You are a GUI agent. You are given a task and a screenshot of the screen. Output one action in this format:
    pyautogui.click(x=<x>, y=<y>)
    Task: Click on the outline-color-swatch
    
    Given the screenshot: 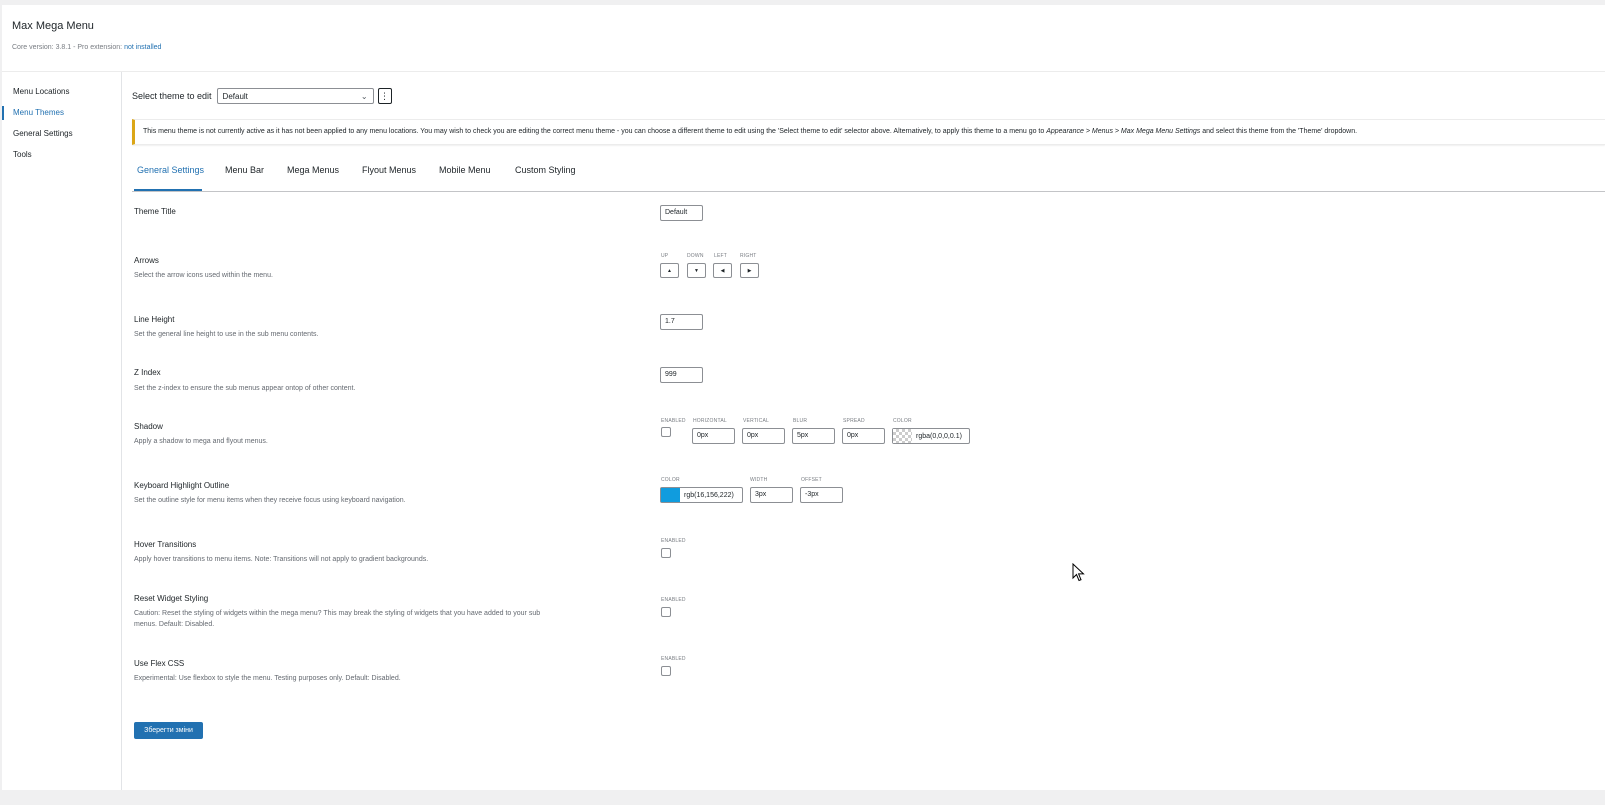 What is the action you would take?
    pyautogui.click(x=670, y=495)
    